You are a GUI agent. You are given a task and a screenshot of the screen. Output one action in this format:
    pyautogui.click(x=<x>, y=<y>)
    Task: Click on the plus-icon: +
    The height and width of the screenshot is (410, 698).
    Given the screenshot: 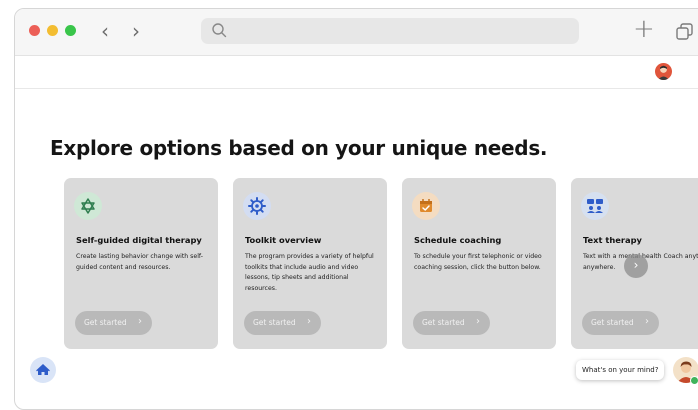 What is the action you would take?
    pyautogui.click(x=644, y=29)
    